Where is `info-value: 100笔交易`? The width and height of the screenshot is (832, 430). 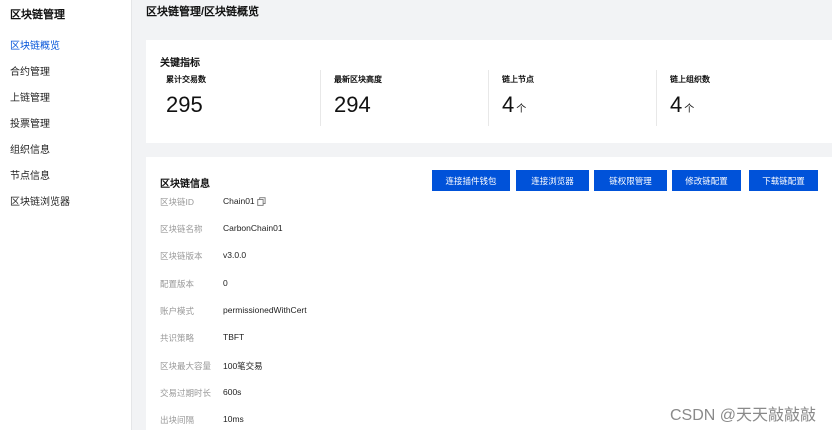 info-value: 100笔交易 is located at coordinates (243, 366).